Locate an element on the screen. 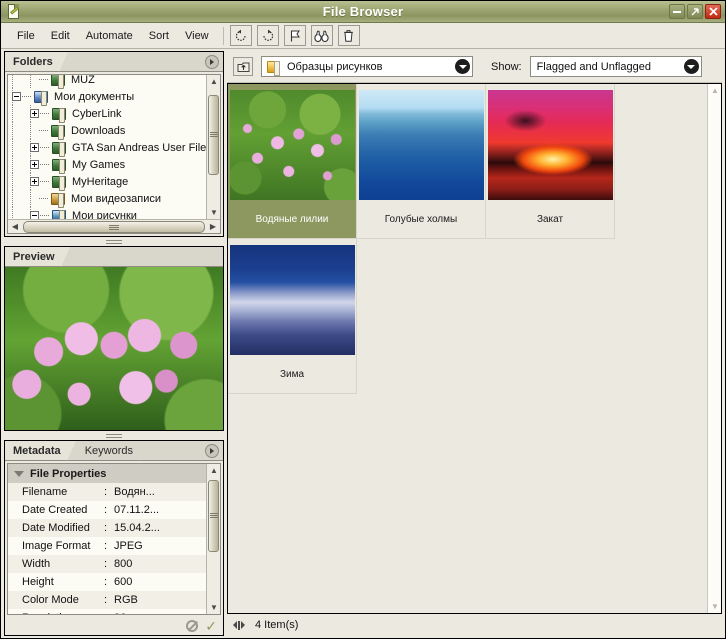  folder-tree-item: Мои рисунки is located at coordinates (107, 213).